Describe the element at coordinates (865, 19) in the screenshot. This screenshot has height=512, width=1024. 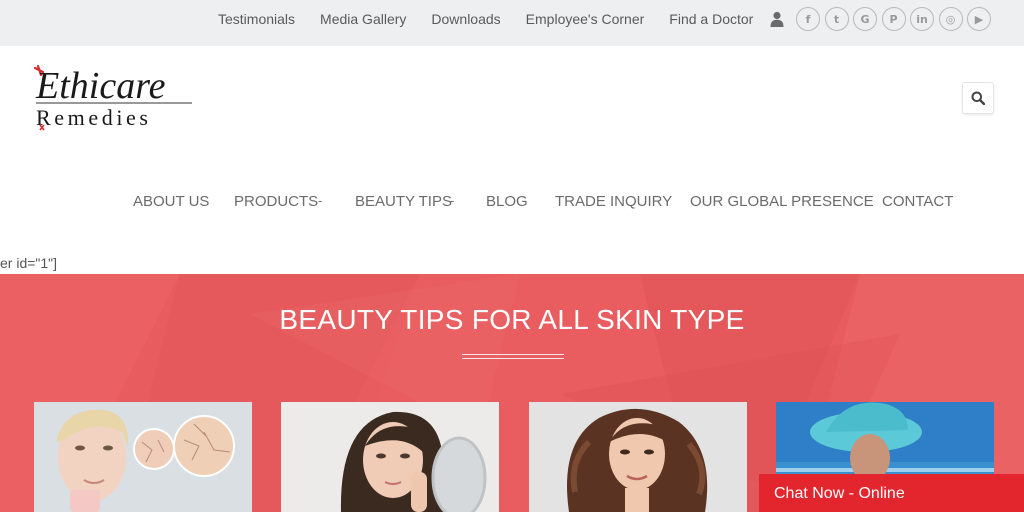
I see `google-icon: G` at that location.